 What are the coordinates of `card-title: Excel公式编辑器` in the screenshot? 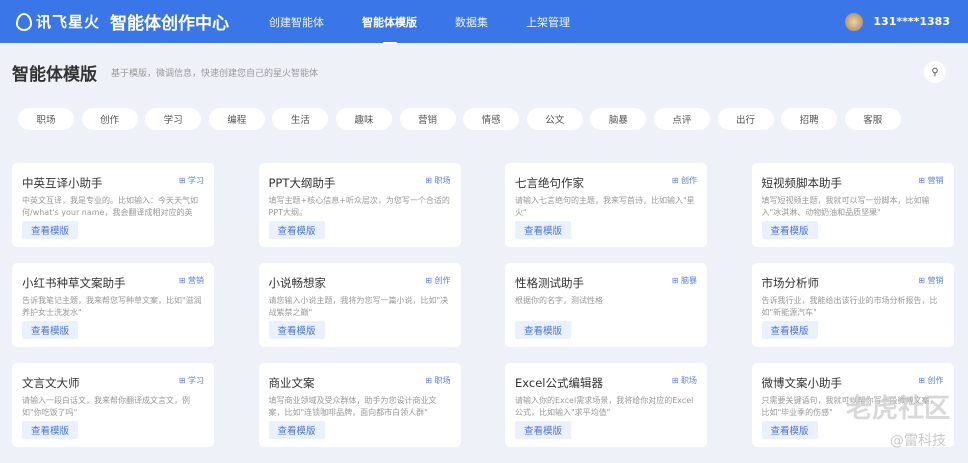 It's located at (559, 383).